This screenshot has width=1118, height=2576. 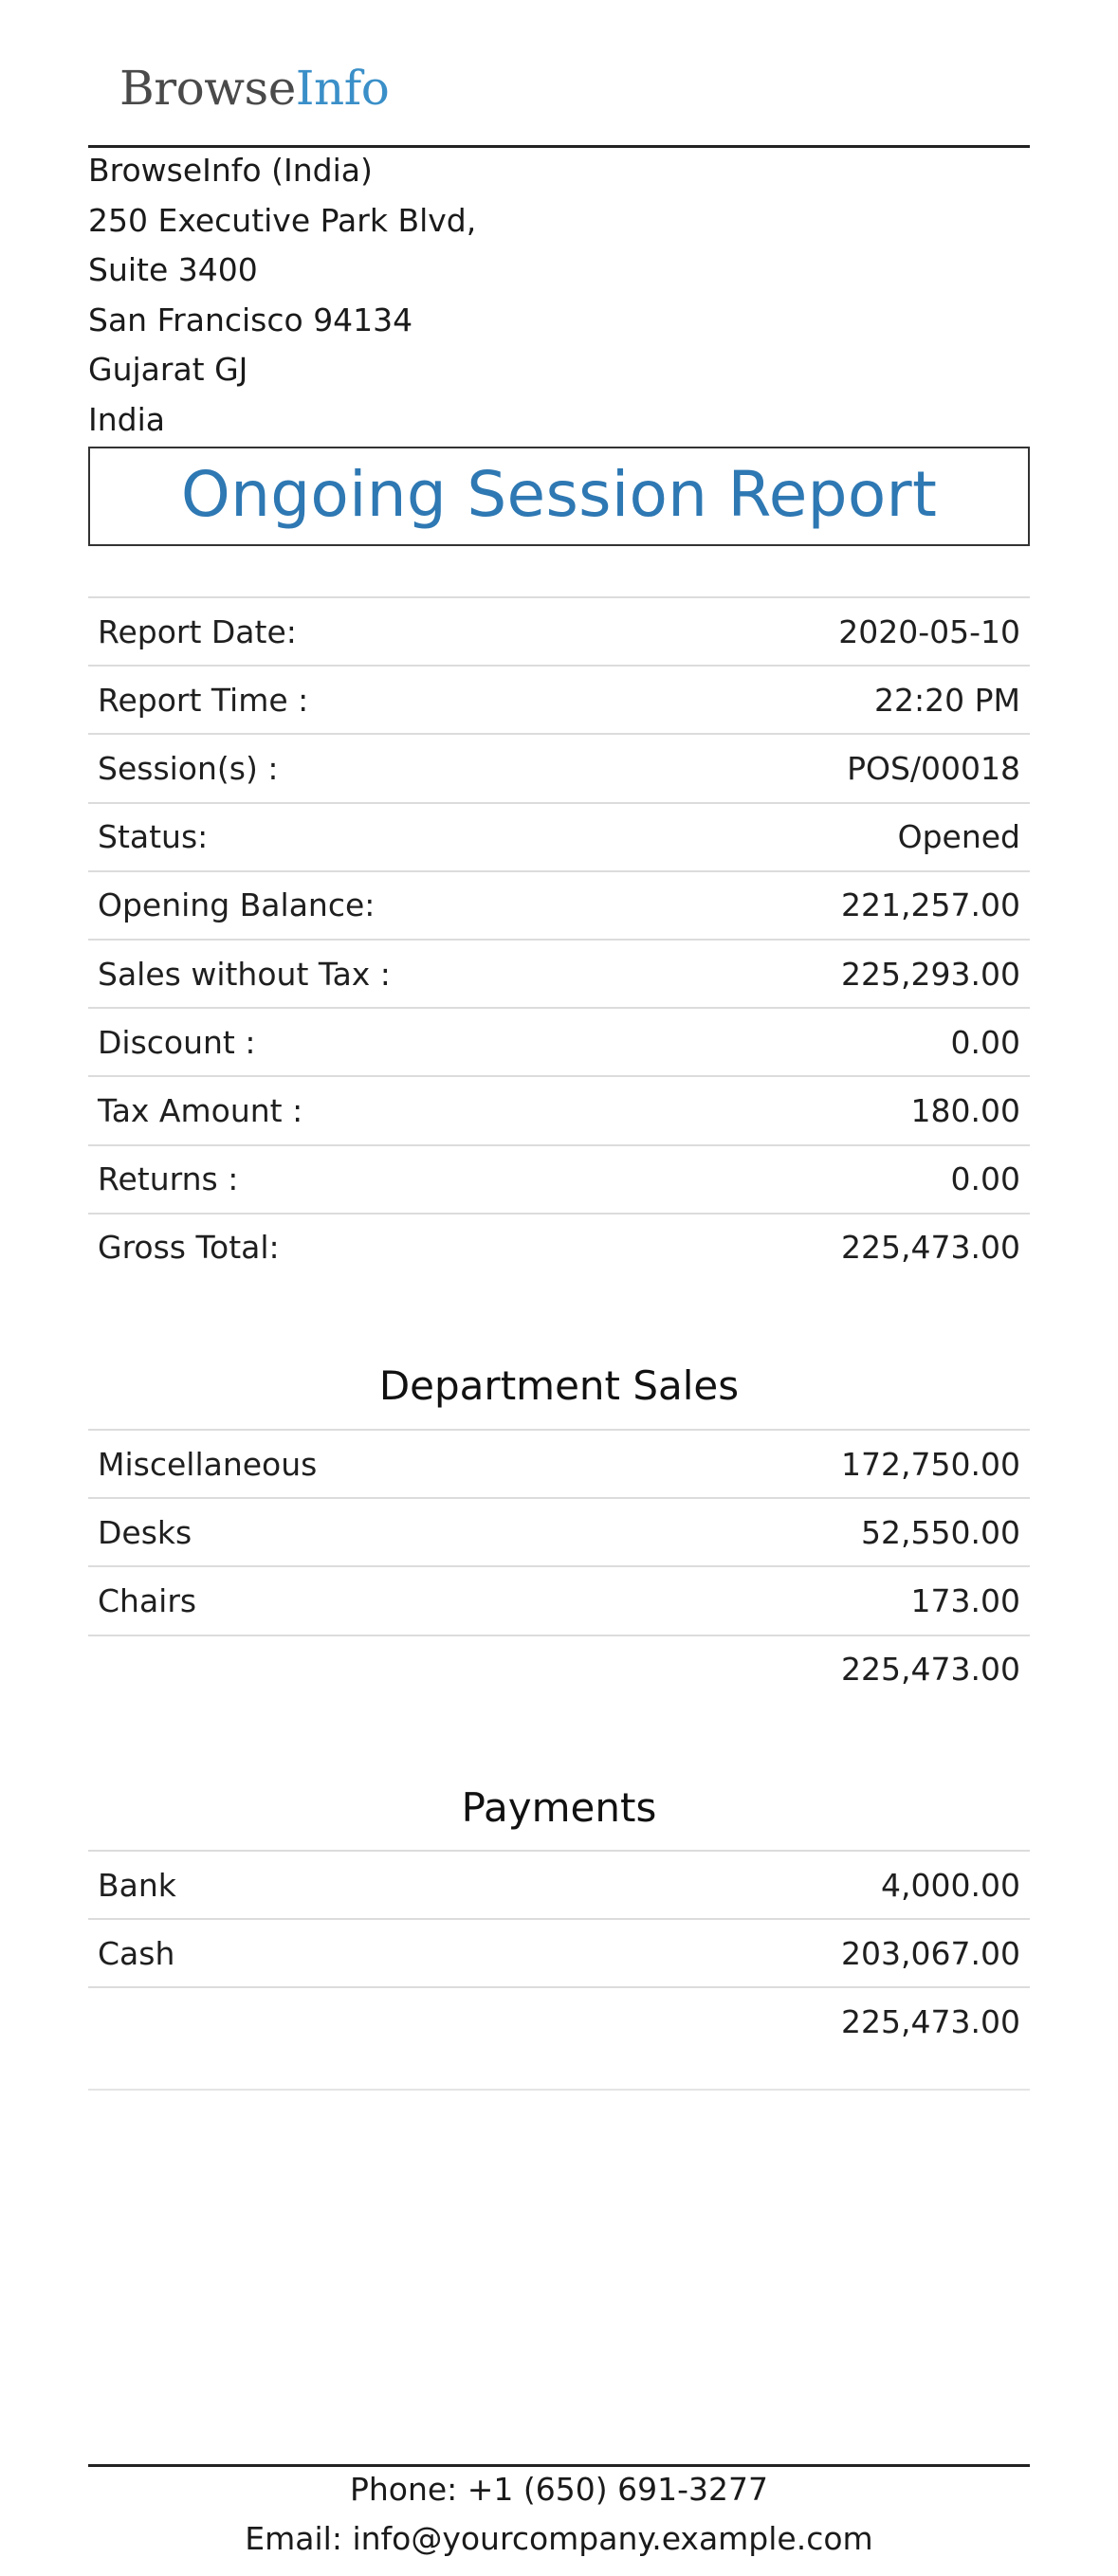 What do you see at coordinates (245, 974) in the screenshot?
I see `summary-label: Sales without Tax :` at bounding box center [245, 974].